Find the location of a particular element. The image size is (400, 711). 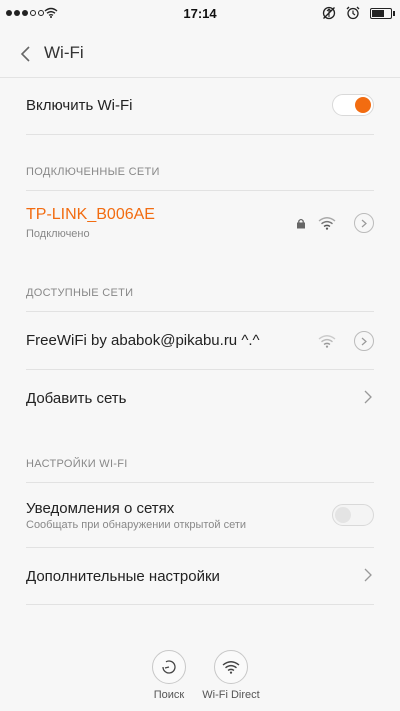

connected-network-name: TP-LINK_B006AE is located at coordinates (90, 214).